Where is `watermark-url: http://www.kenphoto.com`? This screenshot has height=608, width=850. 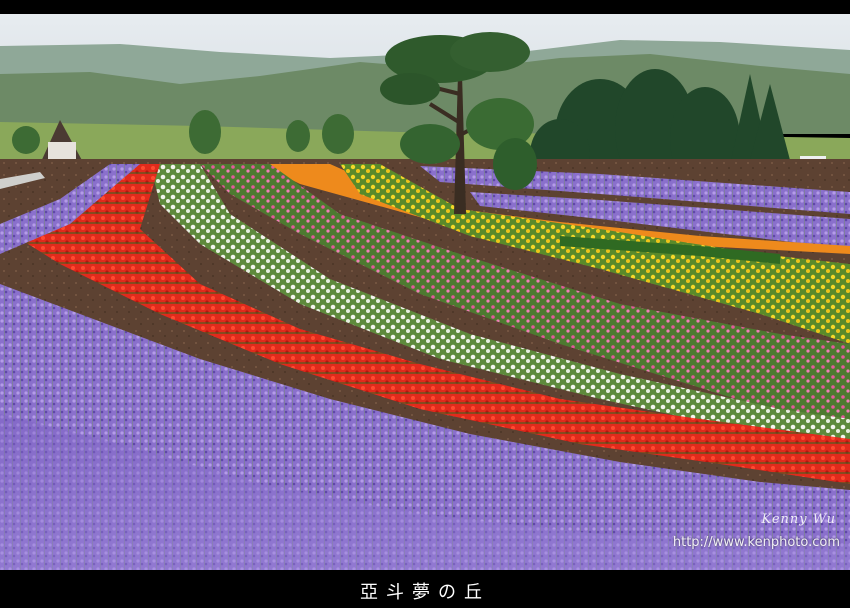
watermark-url: http://www.kenphoto.com is located at coordinates (756, 542).